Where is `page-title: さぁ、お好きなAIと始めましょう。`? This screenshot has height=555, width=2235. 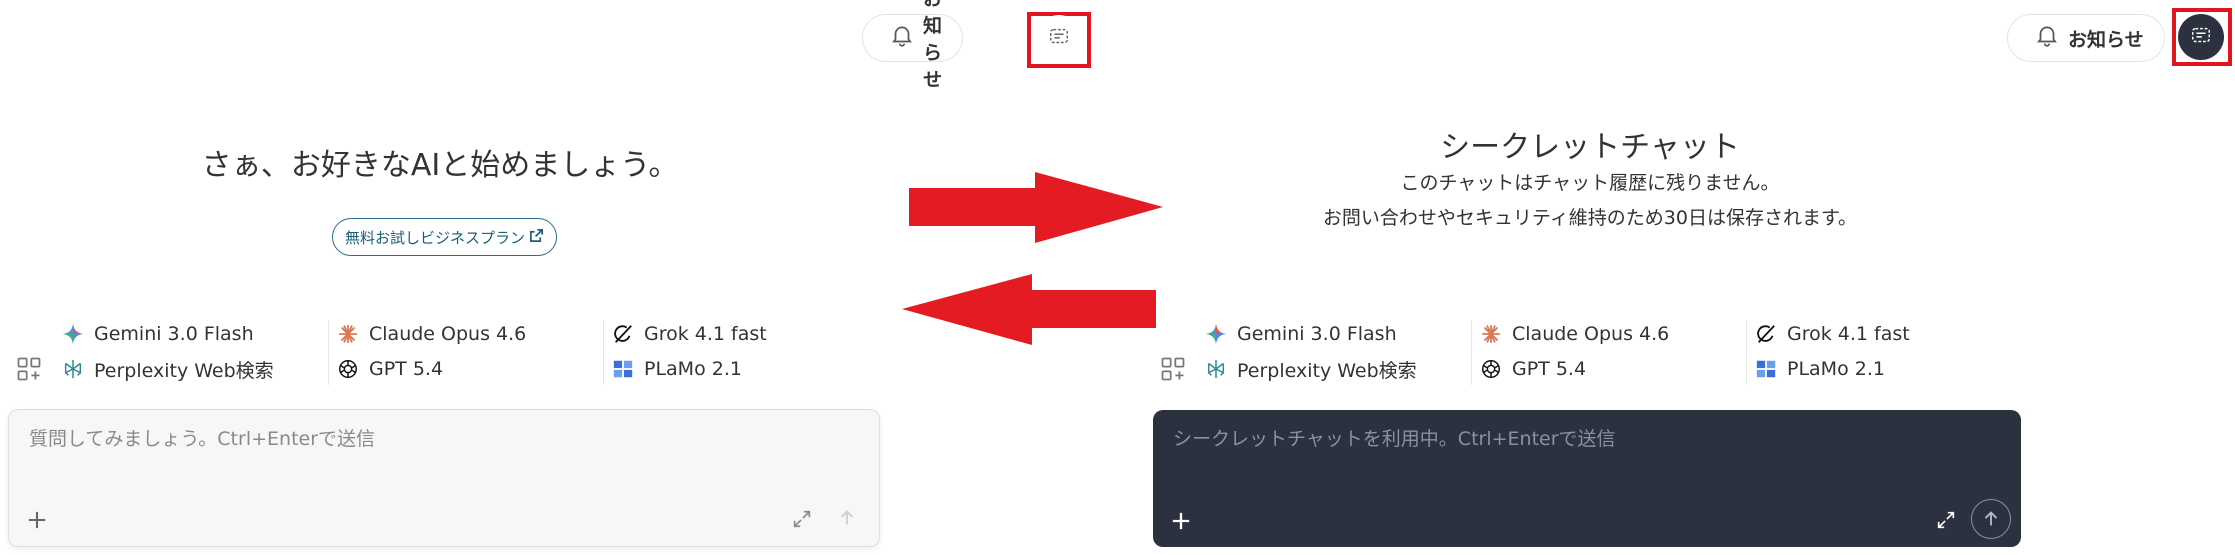 page-title: さぁ、お好きなAIと始めましょう。 is located at coordinates (440, 165).